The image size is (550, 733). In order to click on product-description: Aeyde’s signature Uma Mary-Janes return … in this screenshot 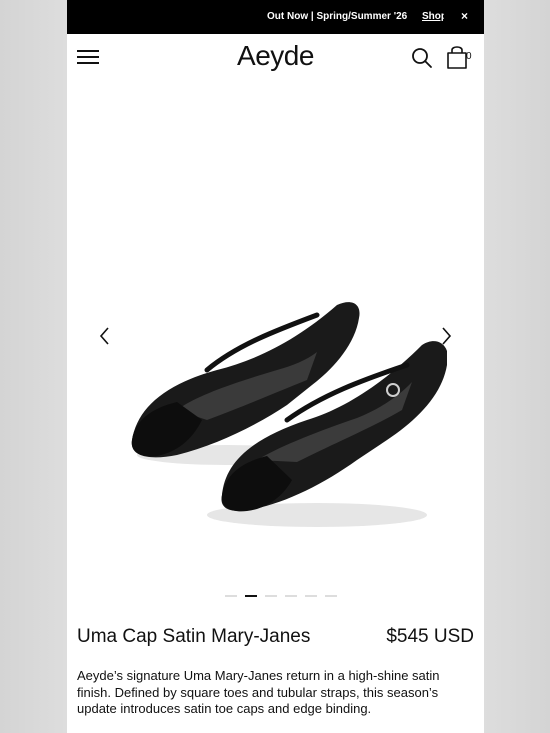, I will do `click(258, 692)`.